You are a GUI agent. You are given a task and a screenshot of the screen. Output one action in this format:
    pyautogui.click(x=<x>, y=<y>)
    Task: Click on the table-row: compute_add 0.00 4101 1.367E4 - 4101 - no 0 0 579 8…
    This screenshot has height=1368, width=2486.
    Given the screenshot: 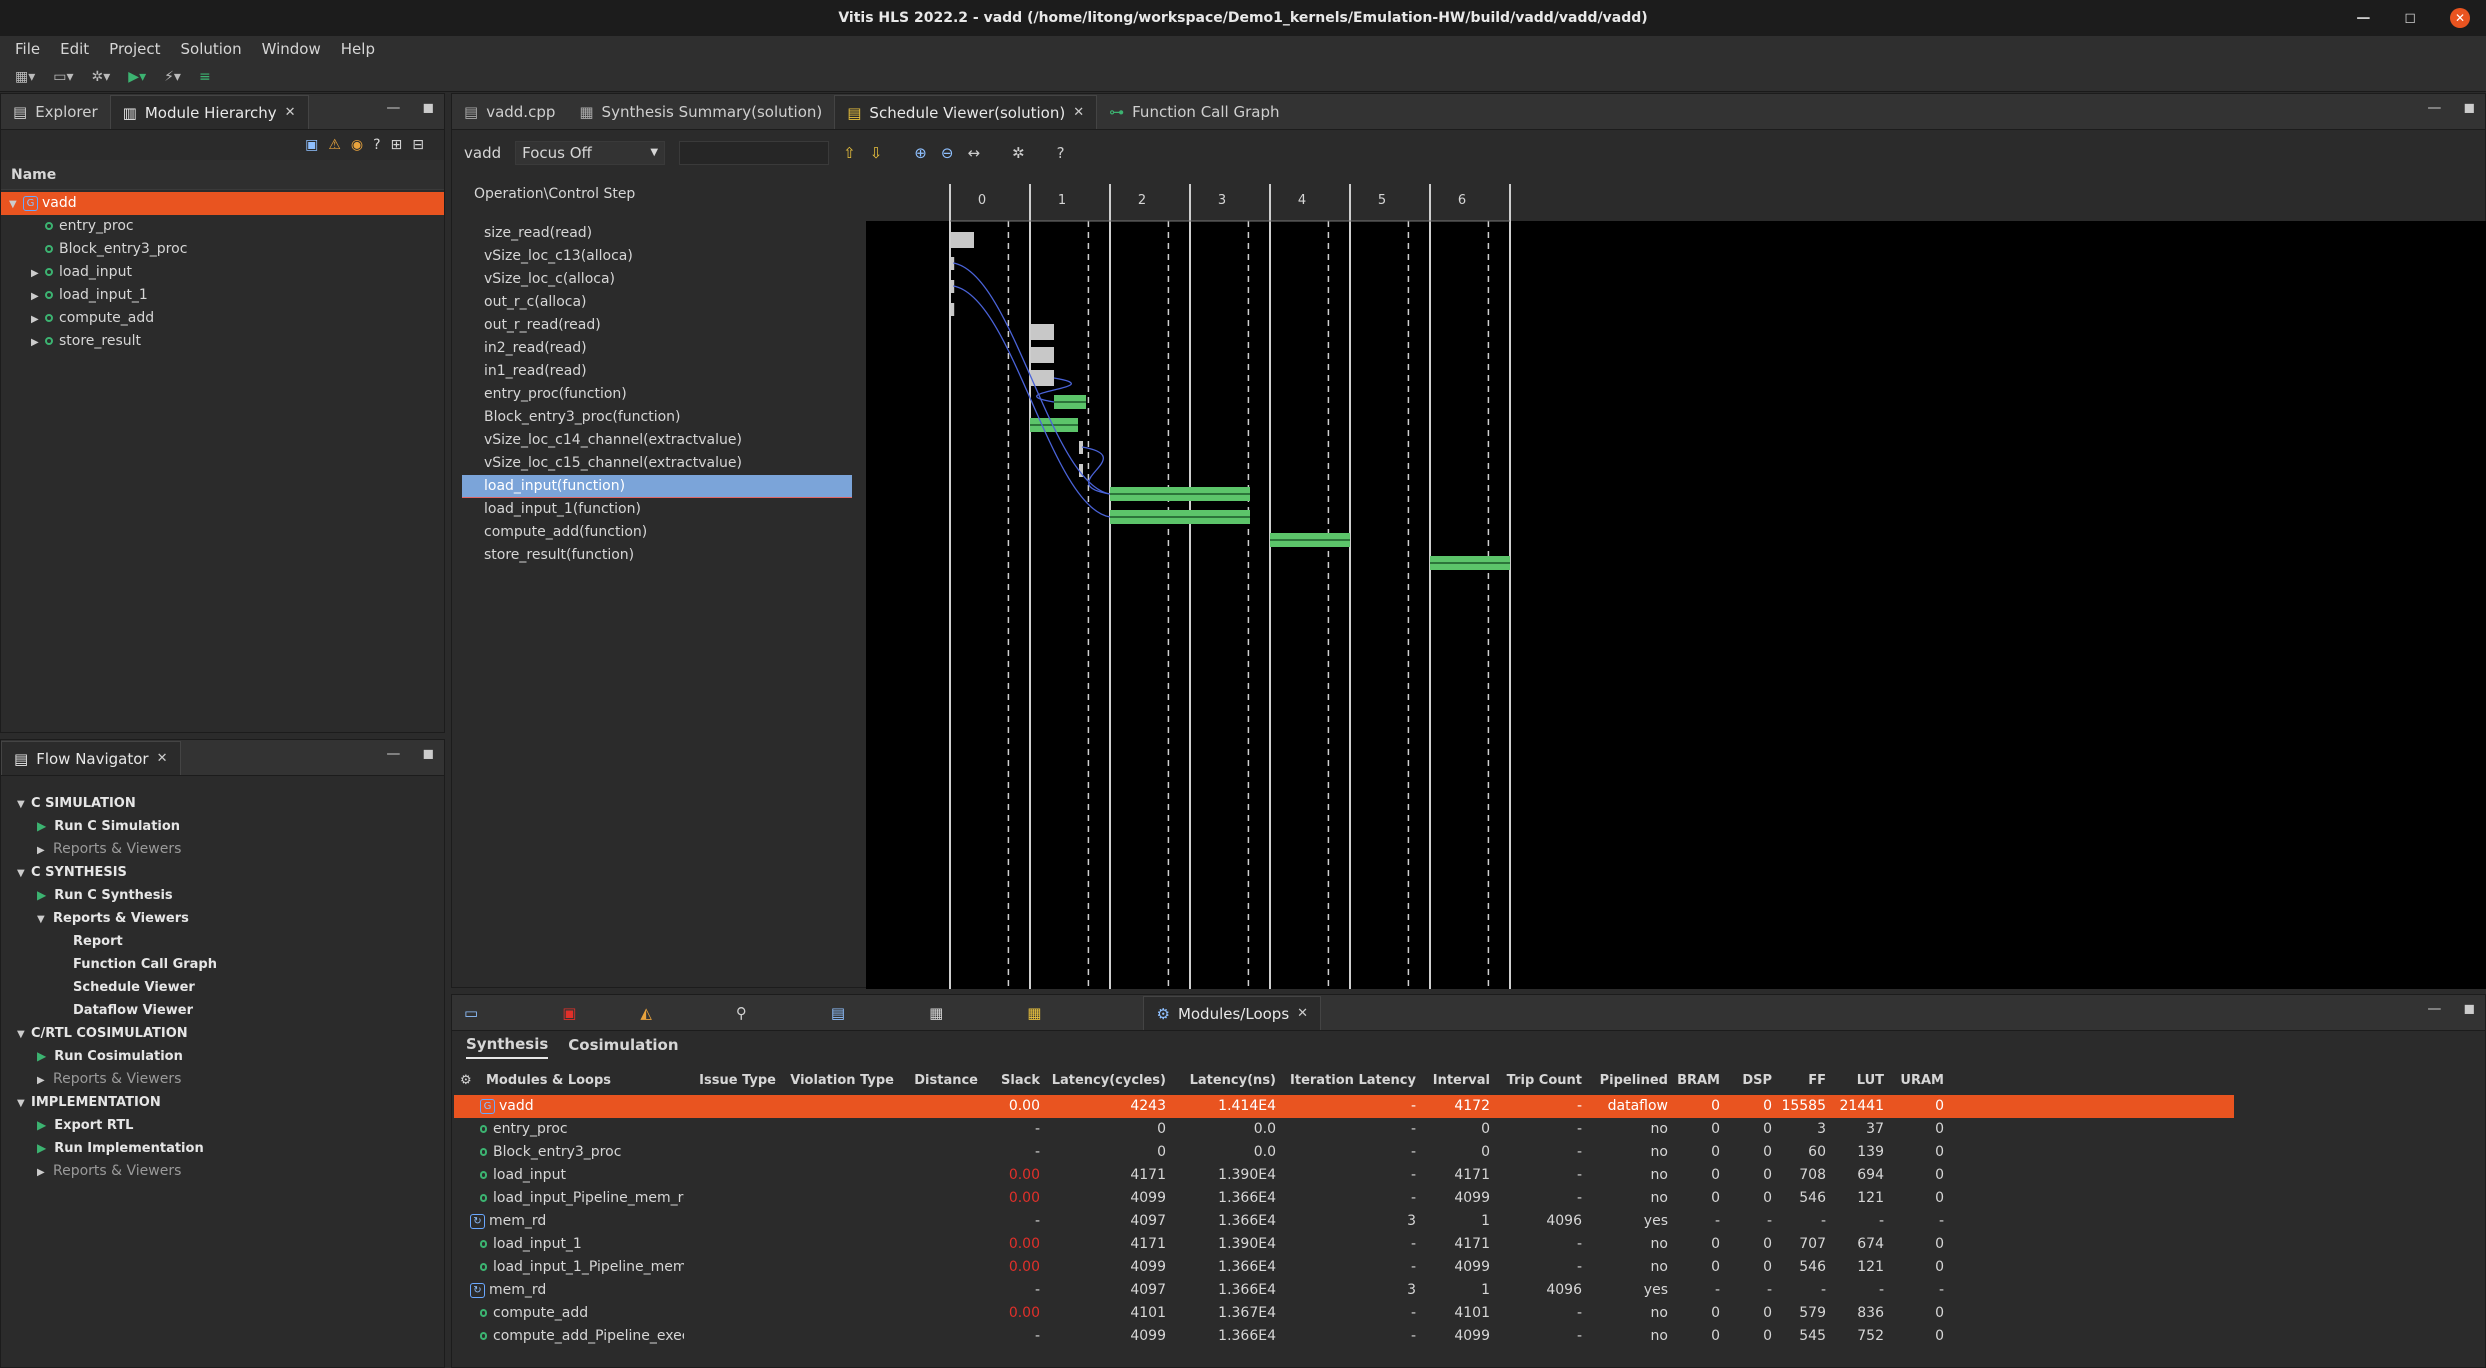 What is the action you would take?
    pyautogui.click(x=1344, y=1313)
    